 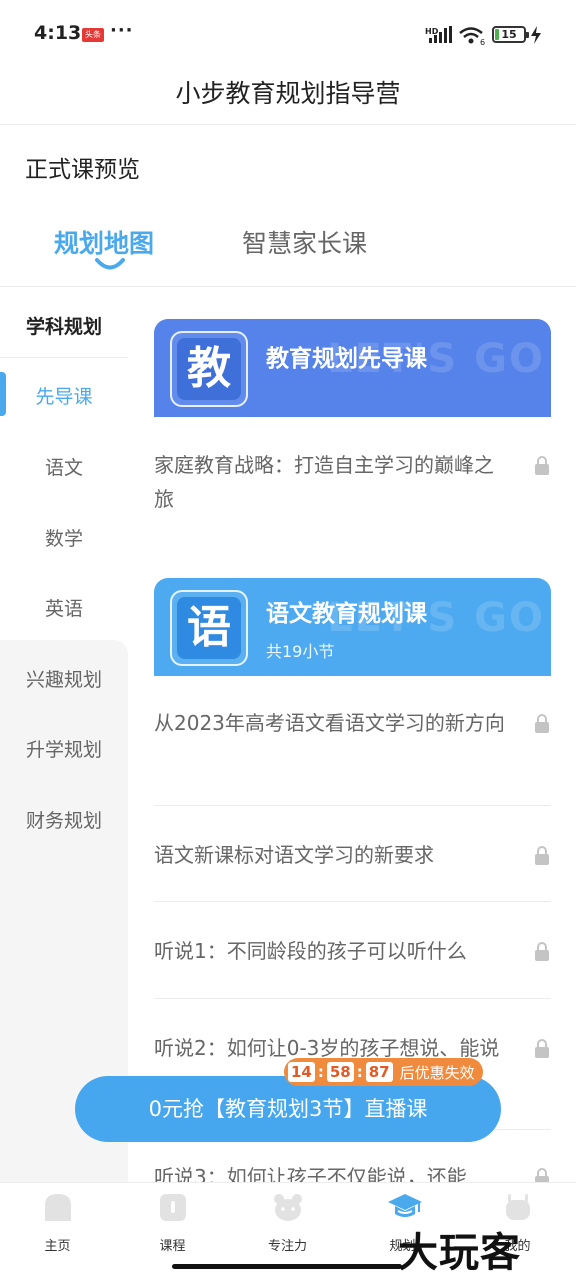 What do you see at coordinates (472, 36) in the screenshot?
I see `wifi-icon: 6` at bounding box center [472, 36].